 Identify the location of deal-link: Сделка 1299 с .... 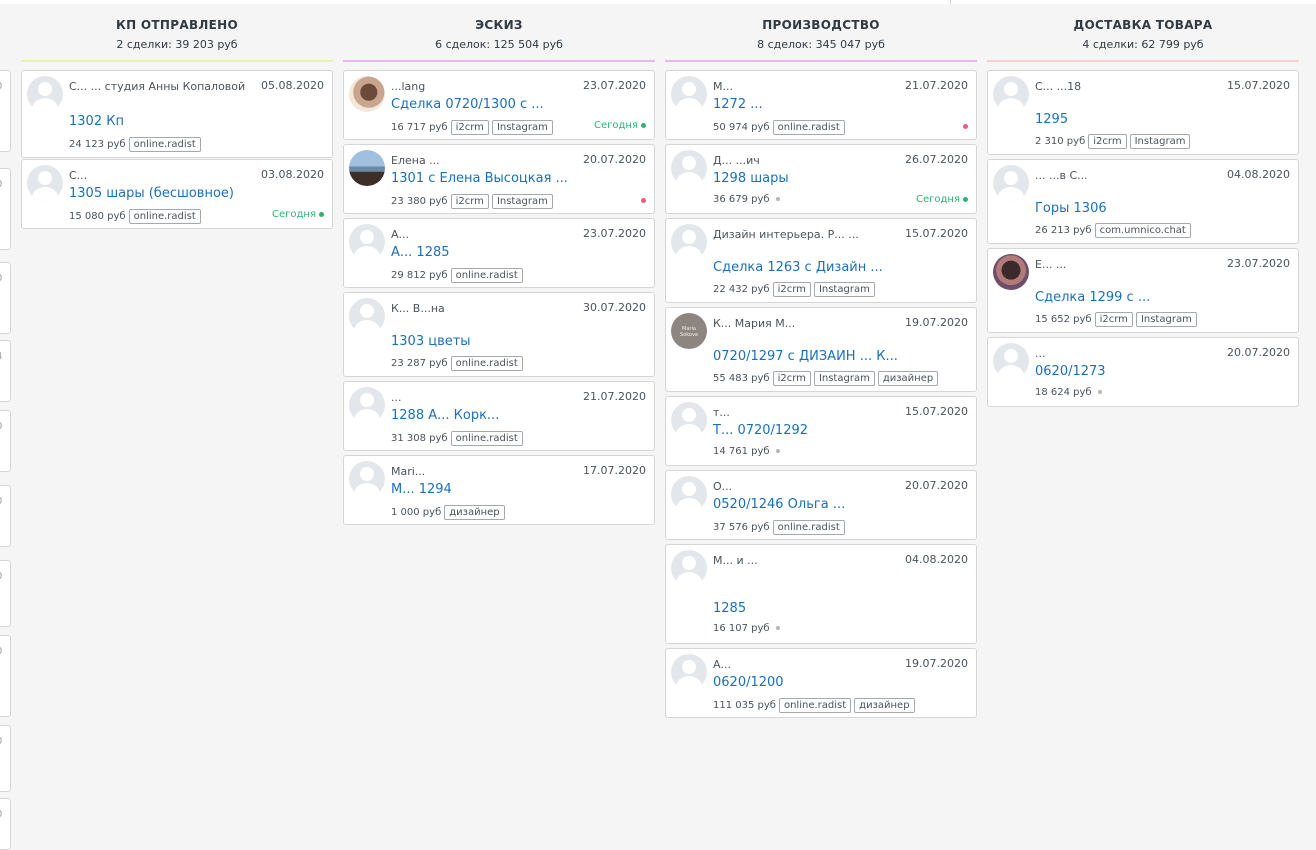
(1162, 297).